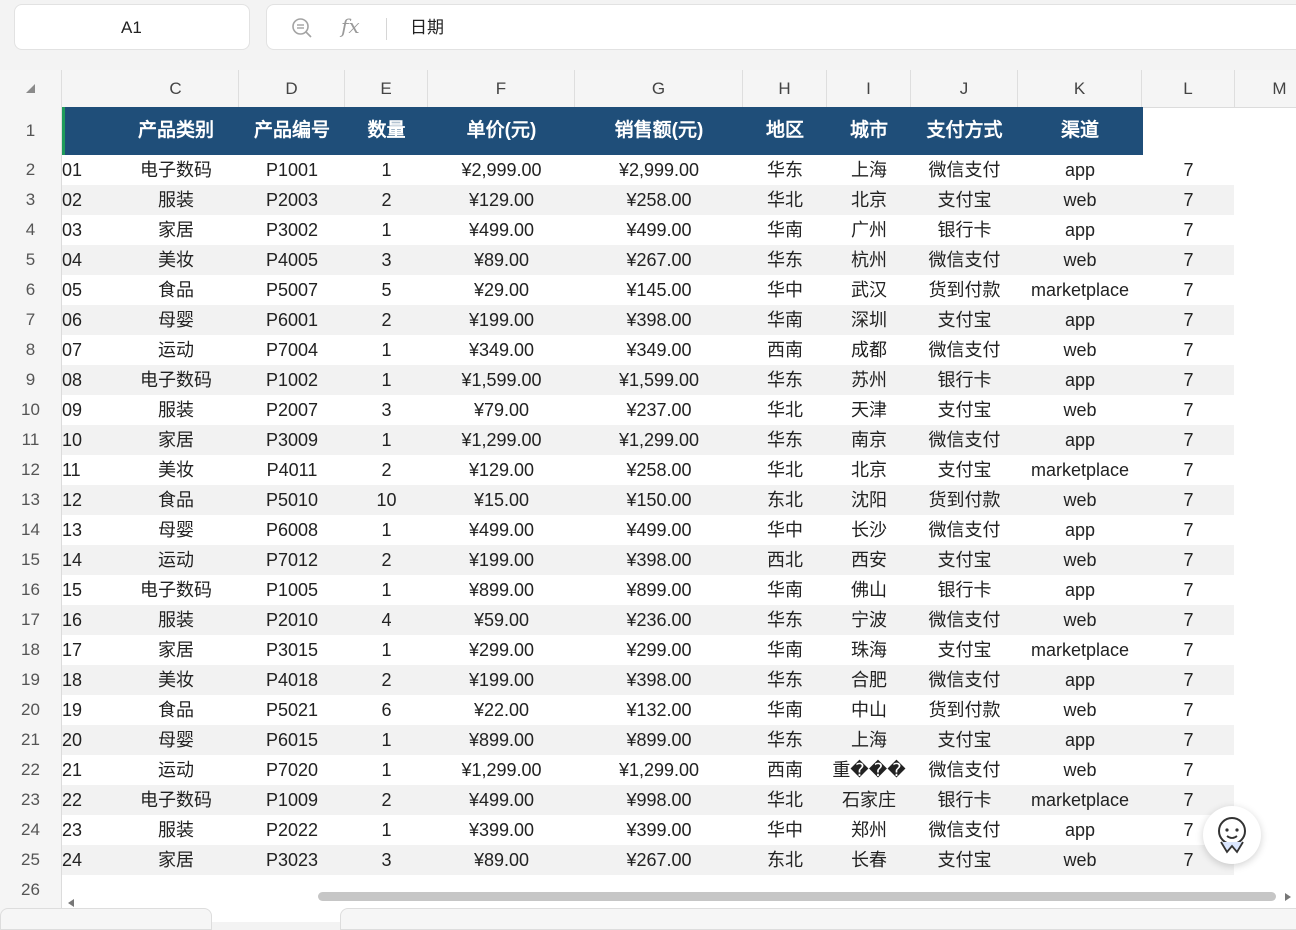 Image resolution: width=1296 pixels, height=930 pixels. Describe the element at coordinates (501, 131) in the screenshot. I see `header-cell: 单价(元)` at that location.